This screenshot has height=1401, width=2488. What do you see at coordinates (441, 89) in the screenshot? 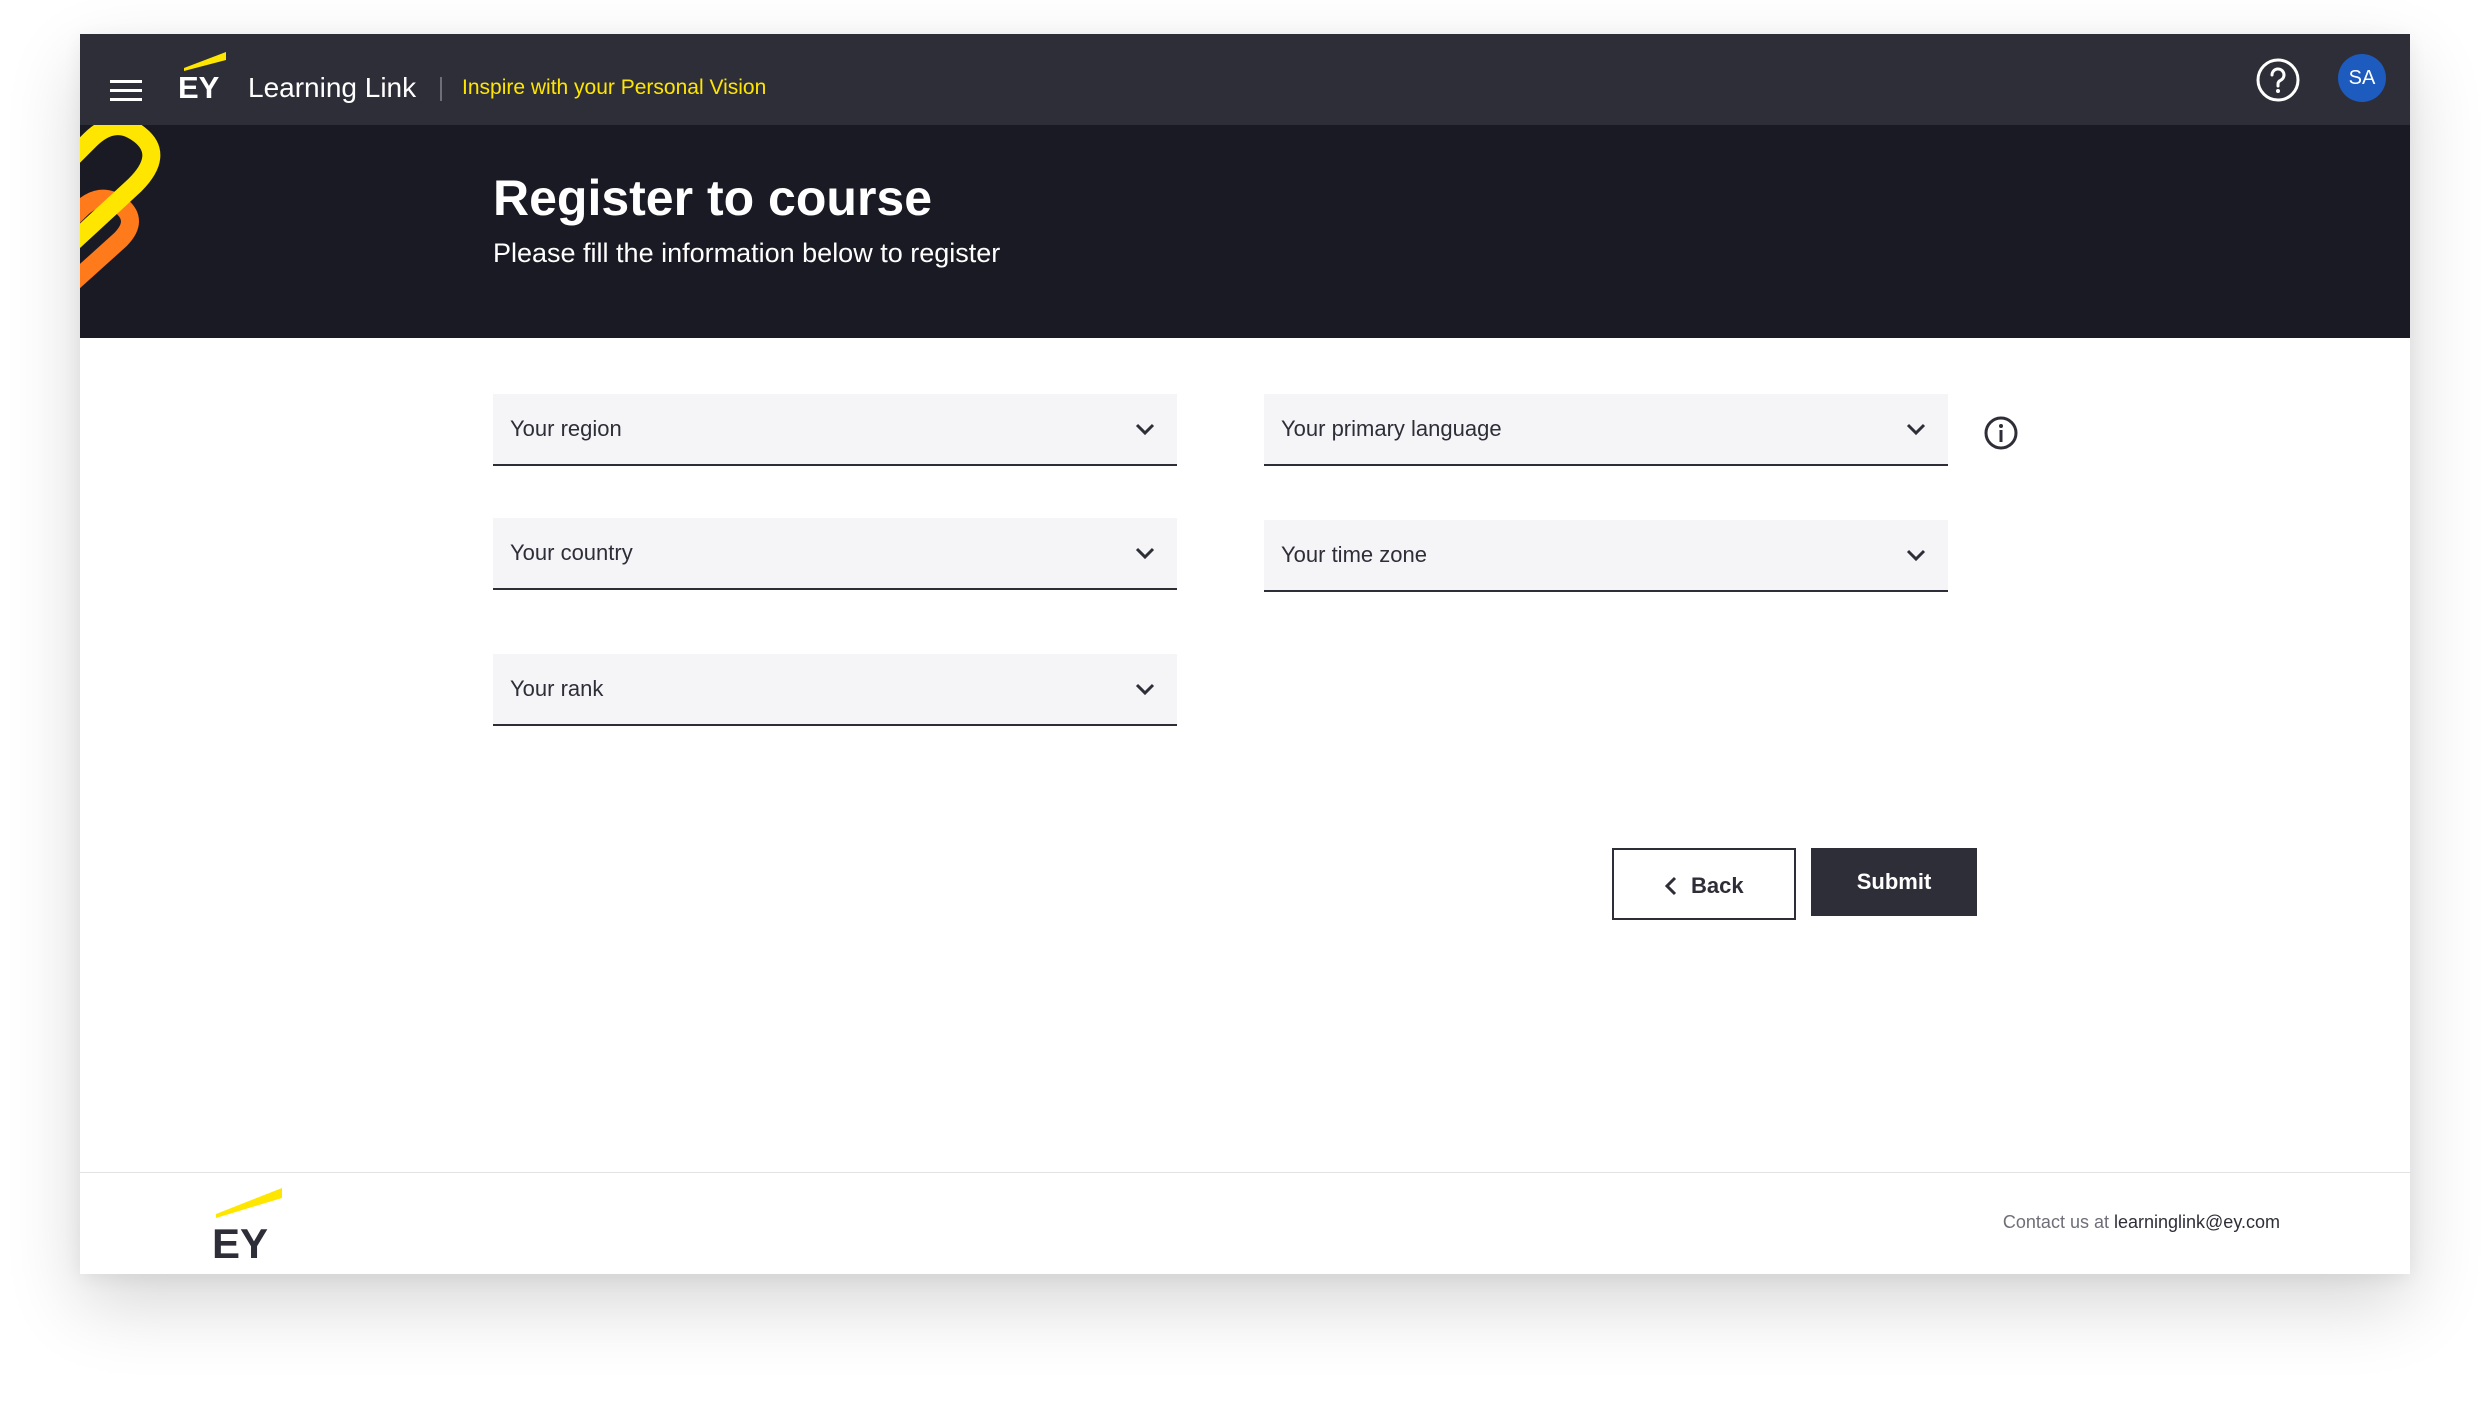
I see `title-divider` at bounding box center [441, 89].